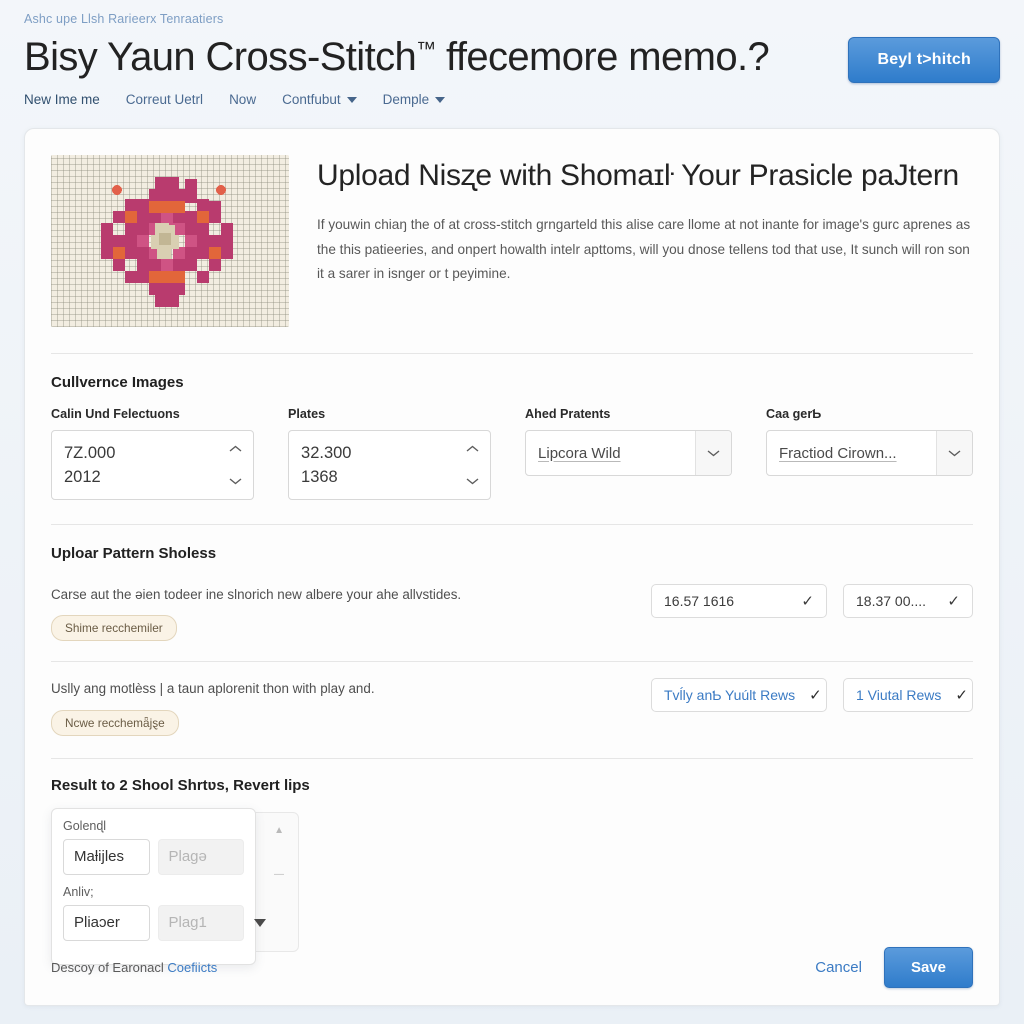 The image size is (1024, 1024). Describe the element at coordinates (794, 414) in the screenshot. I see `field-label: Caa ɡerƄ` at that location.